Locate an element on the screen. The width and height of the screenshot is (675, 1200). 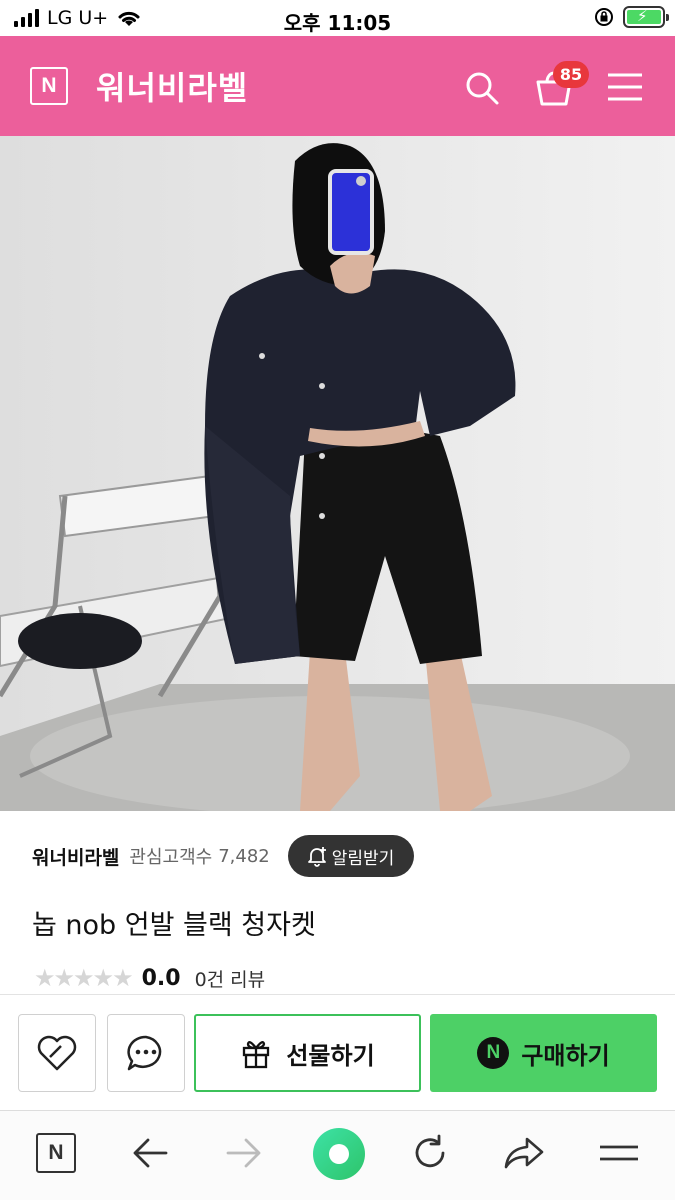
search-icon is located at coordinates (482, 88).